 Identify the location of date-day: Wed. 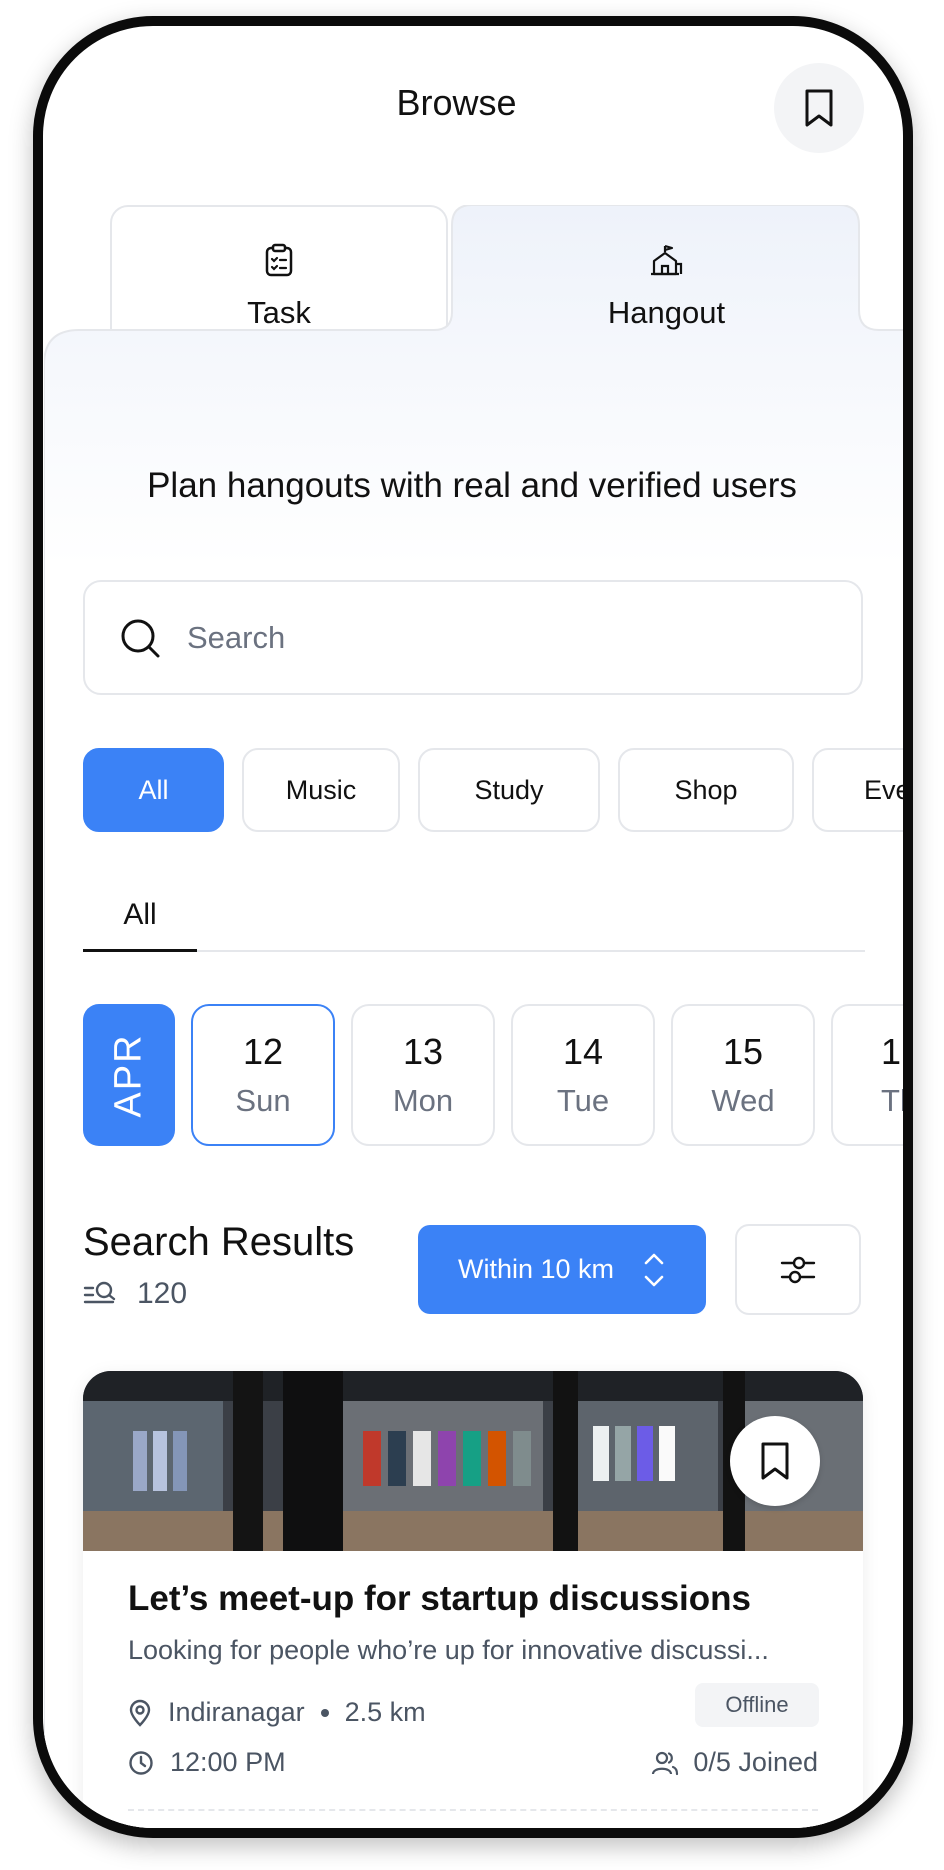
(743, 1100).